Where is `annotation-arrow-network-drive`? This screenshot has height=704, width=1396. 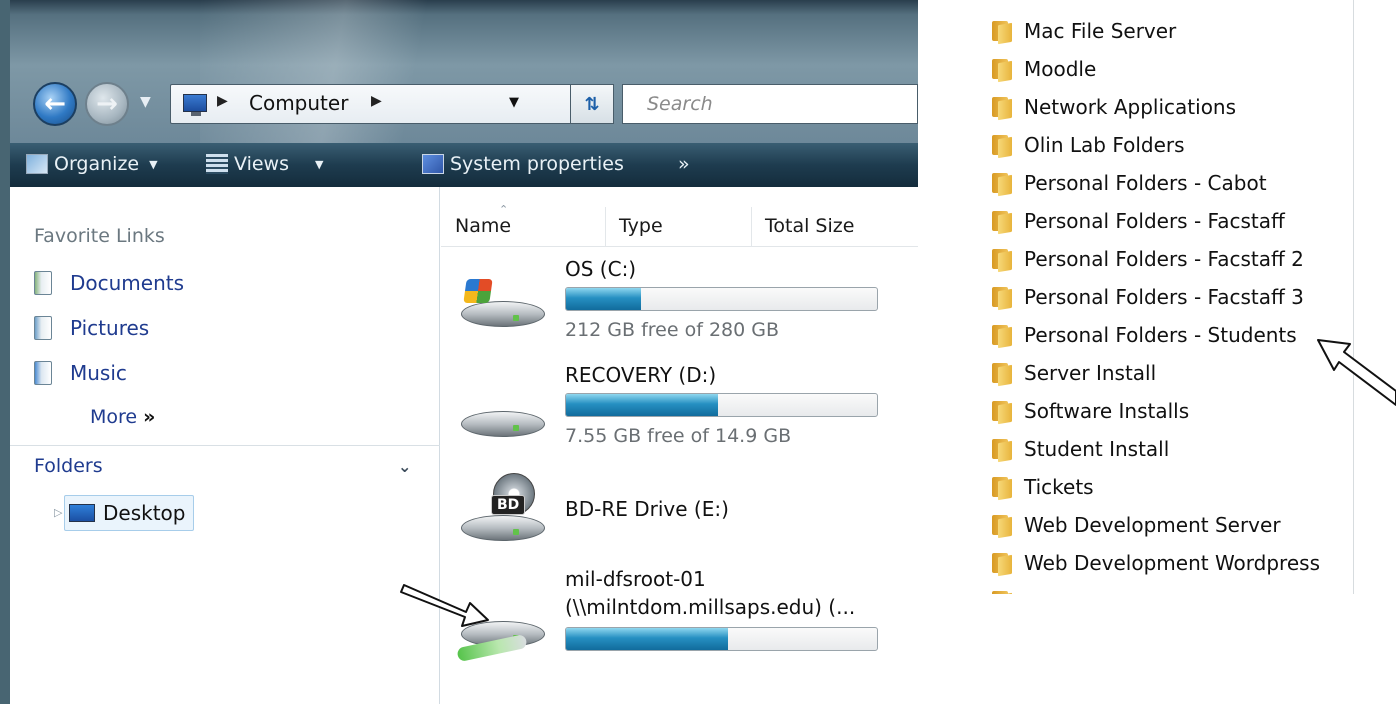
annotation-arrow-network-drive is located at coordinates (444, 605).